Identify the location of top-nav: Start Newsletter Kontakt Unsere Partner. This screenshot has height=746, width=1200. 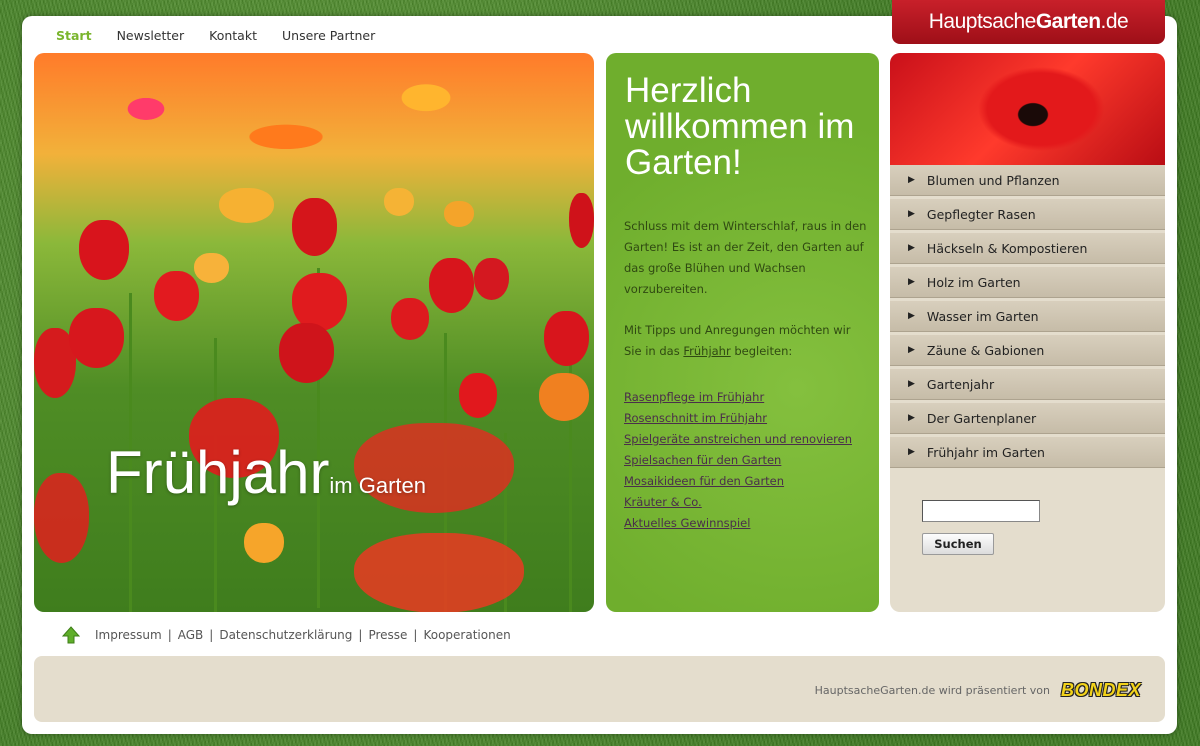
(215, 35).